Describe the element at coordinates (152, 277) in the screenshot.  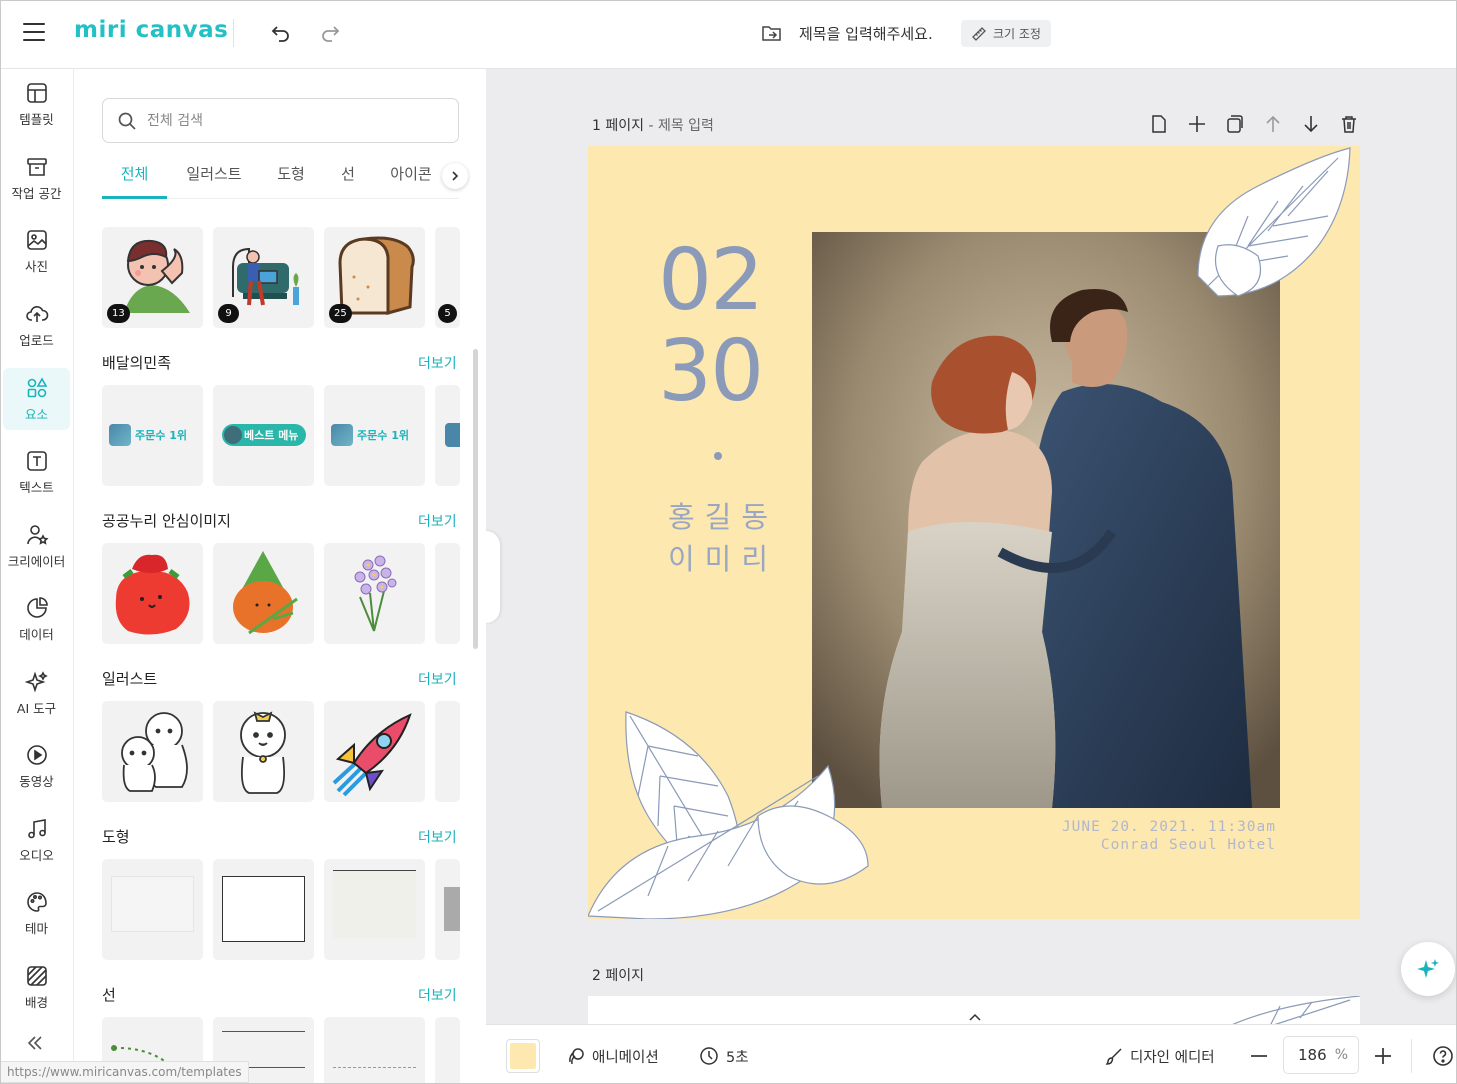
I see `illustration-set-card: 13` at that location.